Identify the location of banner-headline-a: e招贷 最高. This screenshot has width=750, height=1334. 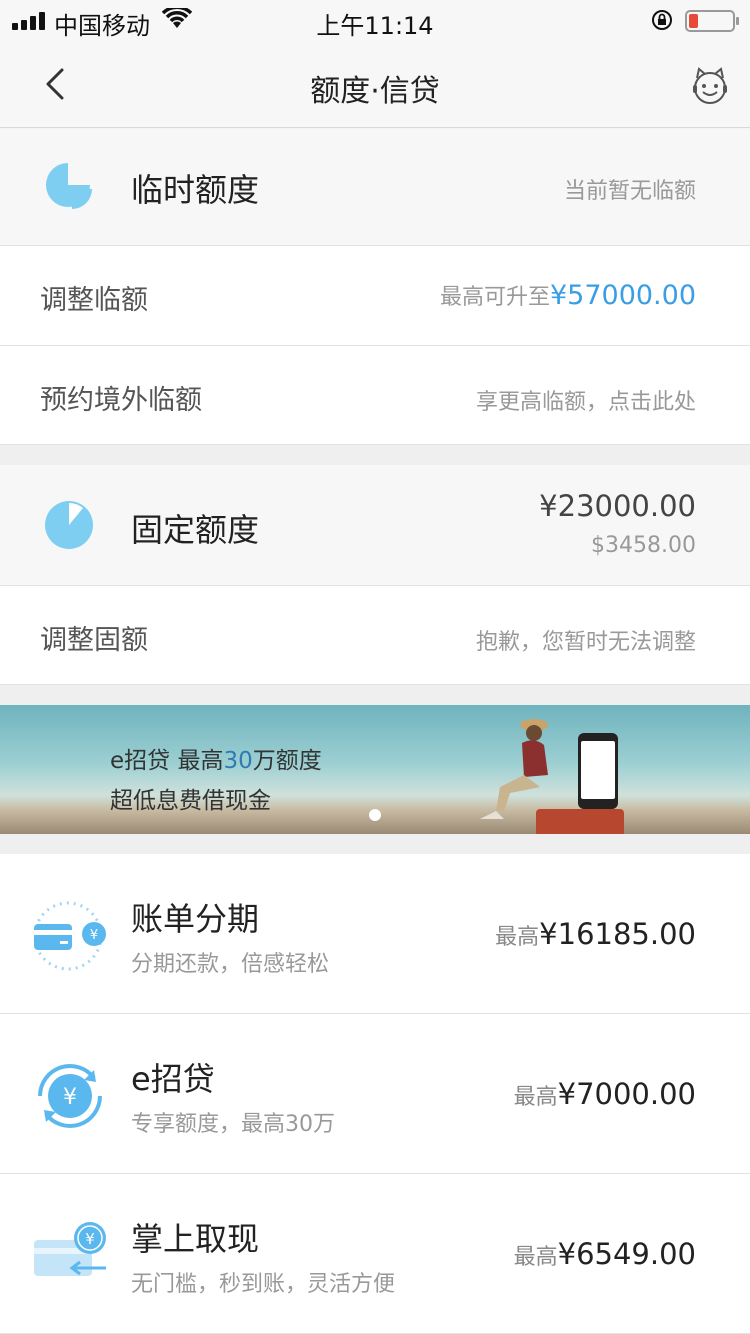
(167, 761).